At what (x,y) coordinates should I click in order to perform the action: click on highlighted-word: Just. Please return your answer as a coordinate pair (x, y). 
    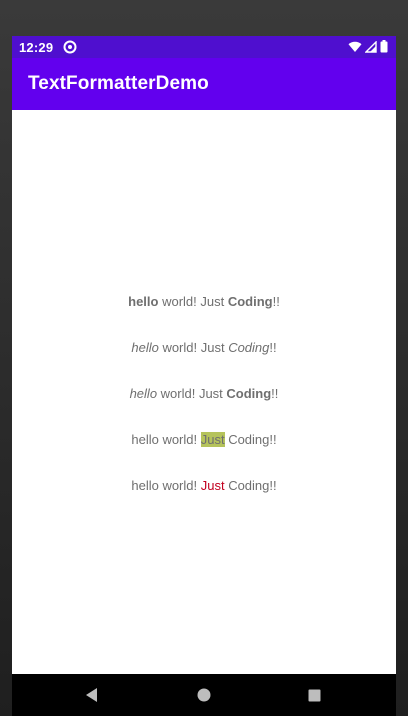
    Looking at the image, I should click on (212, 439).